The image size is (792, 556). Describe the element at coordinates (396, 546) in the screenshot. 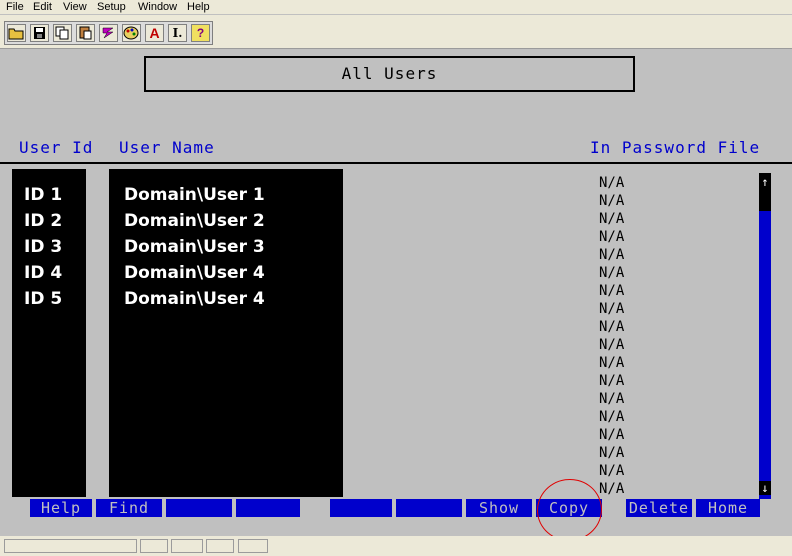

I see `status-bar` at that location.